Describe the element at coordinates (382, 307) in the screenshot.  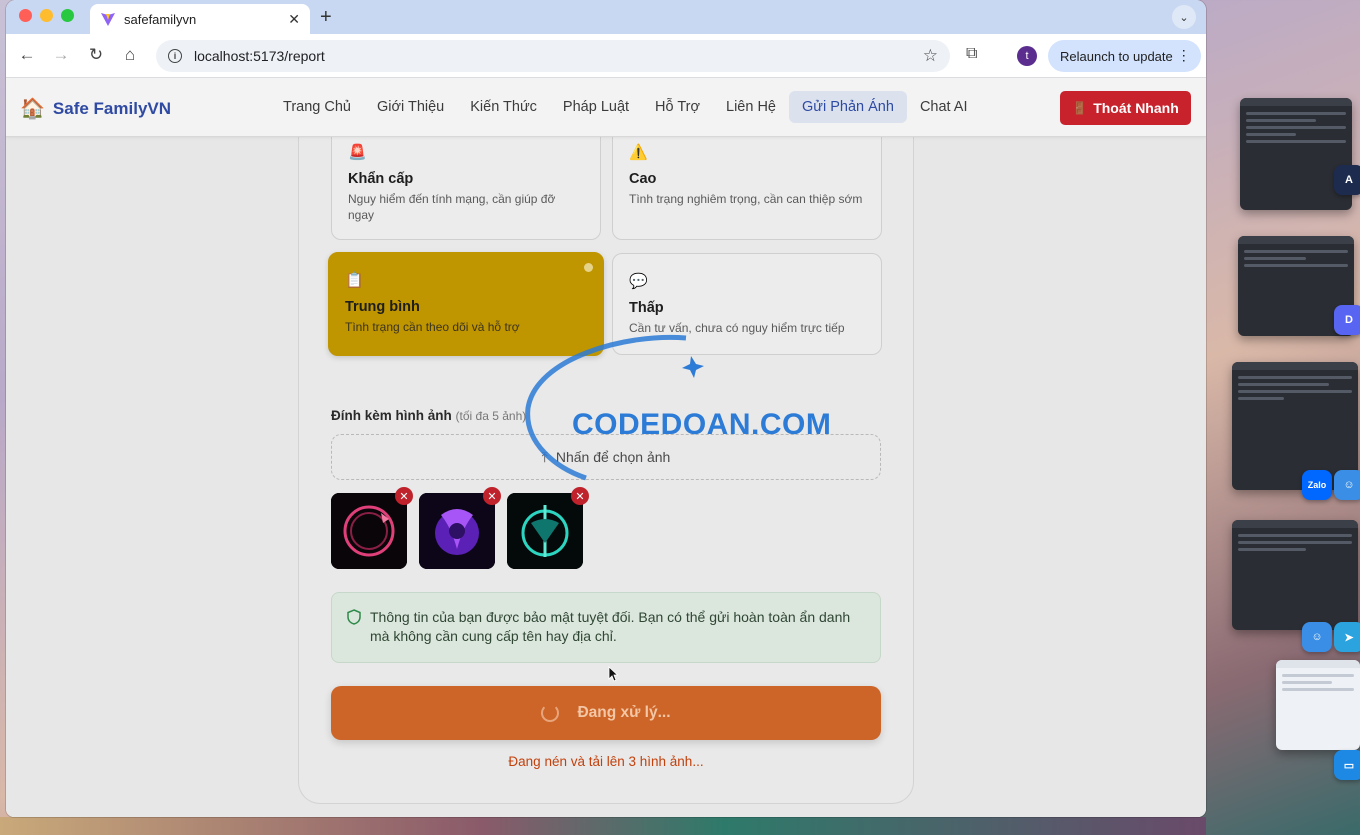
I see `priority-title: Trung bình` at that location.